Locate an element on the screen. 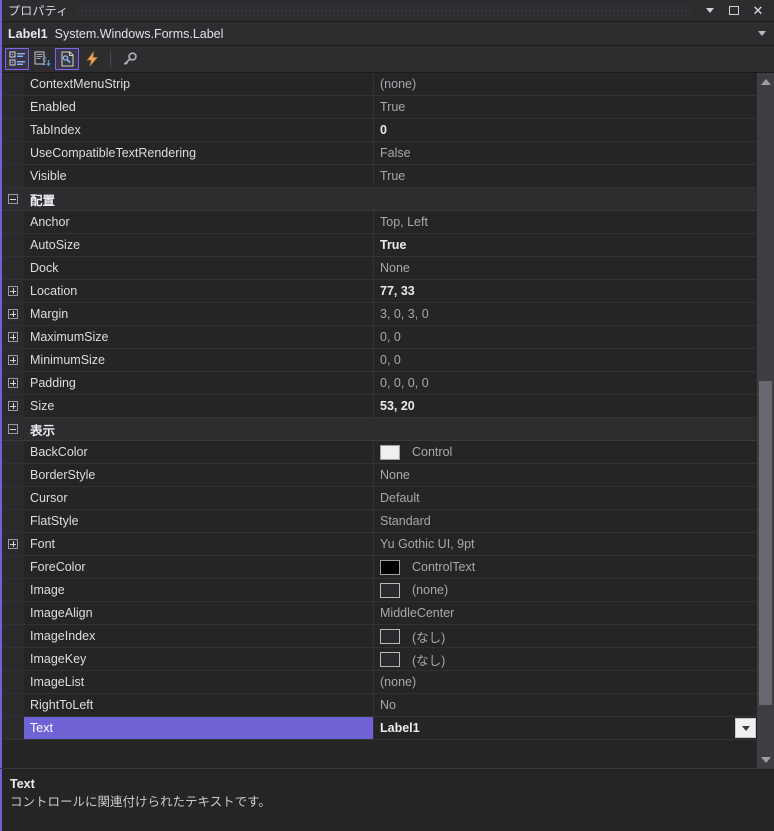 This screenshot has width=774, height=831. property-row: UseCompatibleTextRendering False is located at coordinates (379, 153).